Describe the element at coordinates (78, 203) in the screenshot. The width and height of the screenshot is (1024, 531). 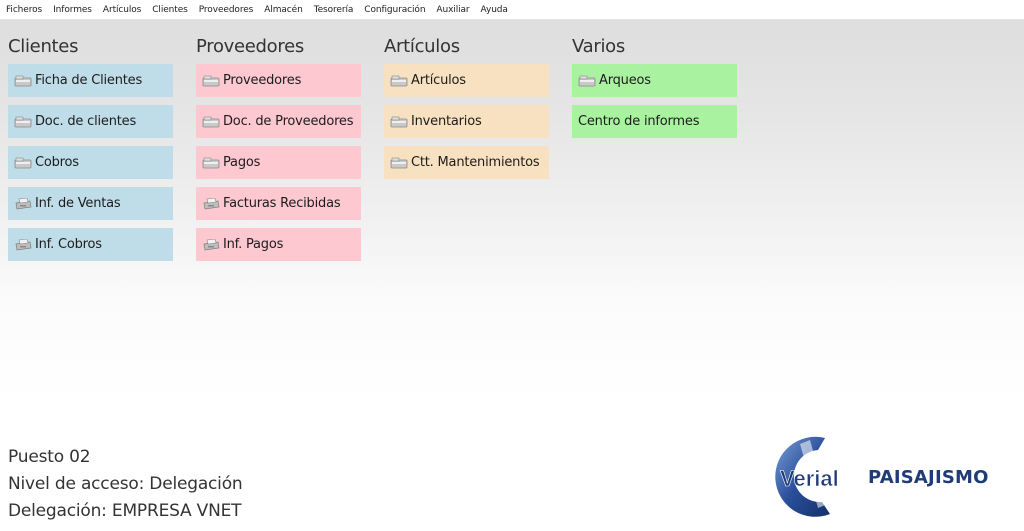
I see `tile-label: Inf. de Ventas` at that location.